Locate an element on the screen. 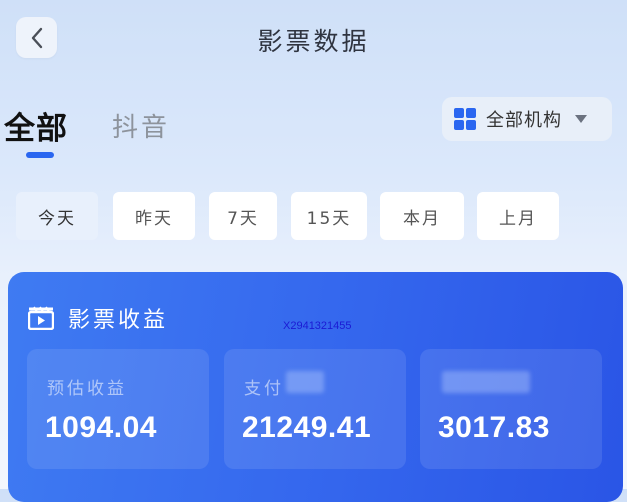 The image size is (627, 502). caret-down-icon is located at coordinates (581, 119).